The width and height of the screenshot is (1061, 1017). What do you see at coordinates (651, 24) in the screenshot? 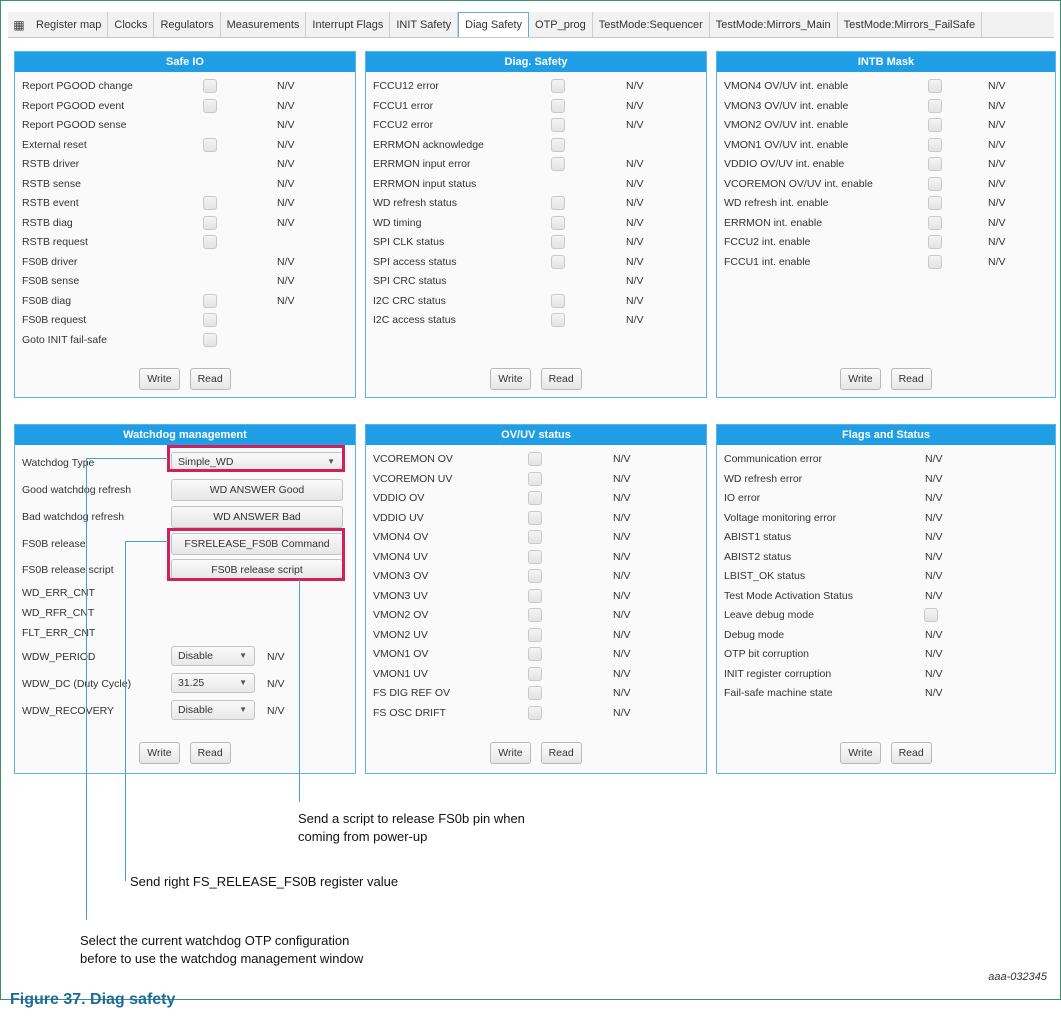
I see `tab-testmode-sequencer: TestMode:Sequencer` at bounding box center [651, 24].